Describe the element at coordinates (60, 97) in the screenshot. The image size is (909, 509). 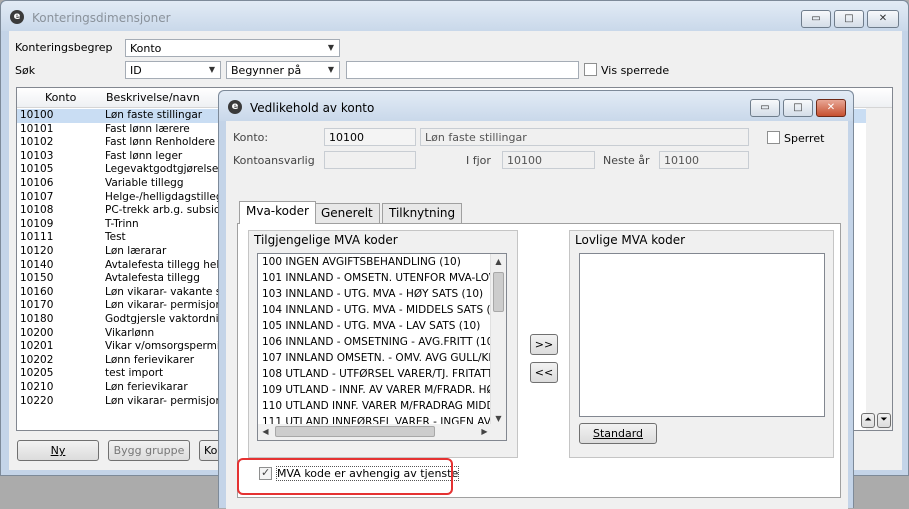
I see `column-header-konto: Konto` at that location.